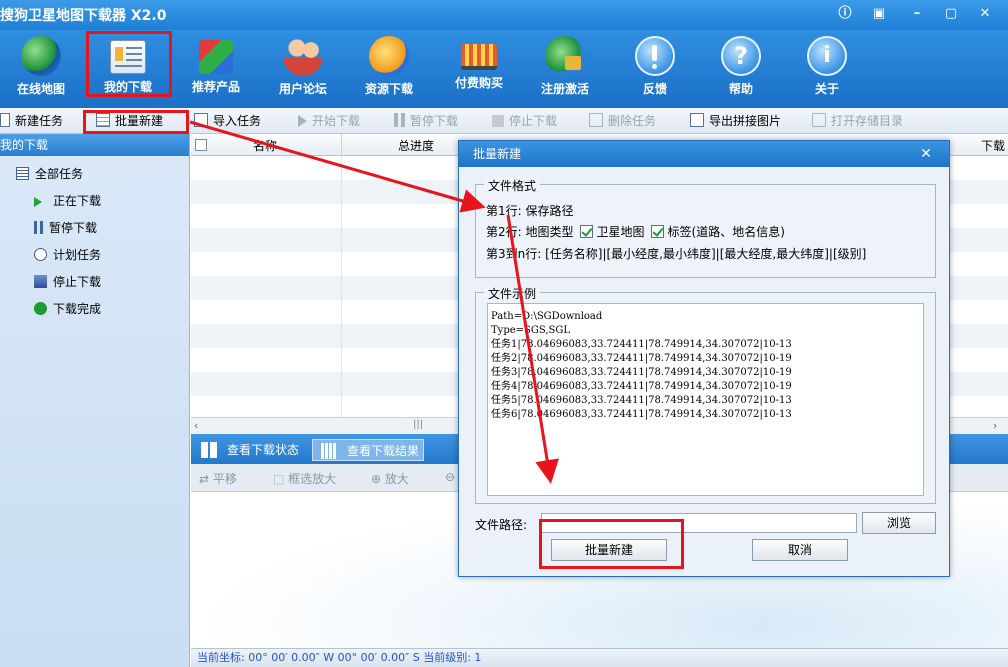 This screenshot has width=1008, height=667. I want to click on scroll-right-icon: ›, so click(995, 425).